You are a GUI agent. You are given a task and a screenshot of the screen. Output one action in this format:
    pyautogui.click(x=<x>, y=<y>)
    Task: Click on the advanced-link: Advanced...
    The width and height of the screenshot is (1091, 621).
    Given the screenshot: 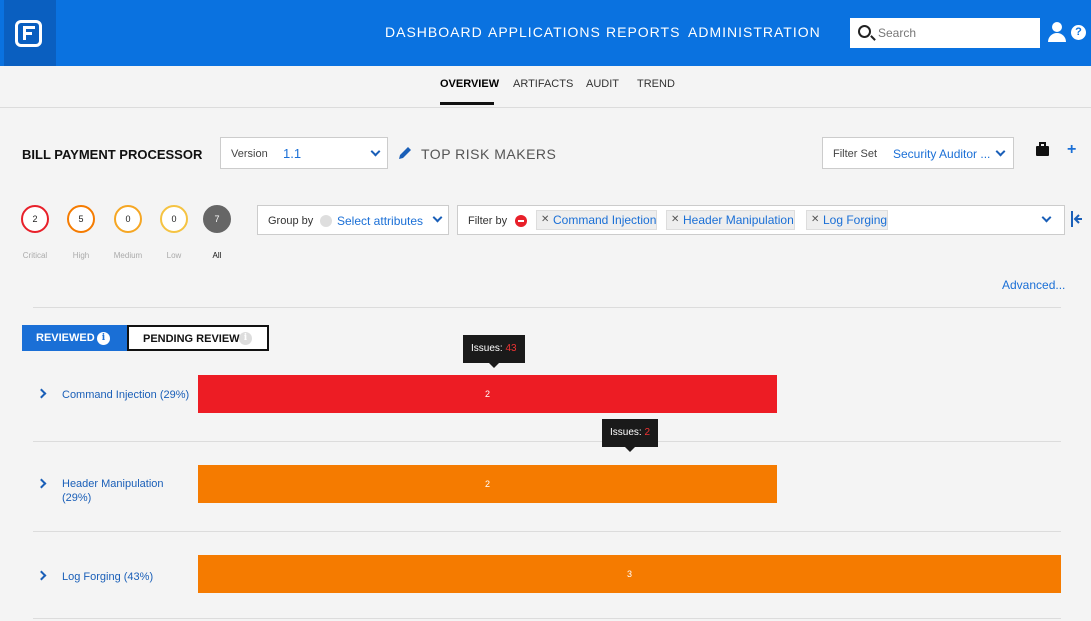 What is the action you would take?
    pyautogui.click(x=1033, y=285)
    